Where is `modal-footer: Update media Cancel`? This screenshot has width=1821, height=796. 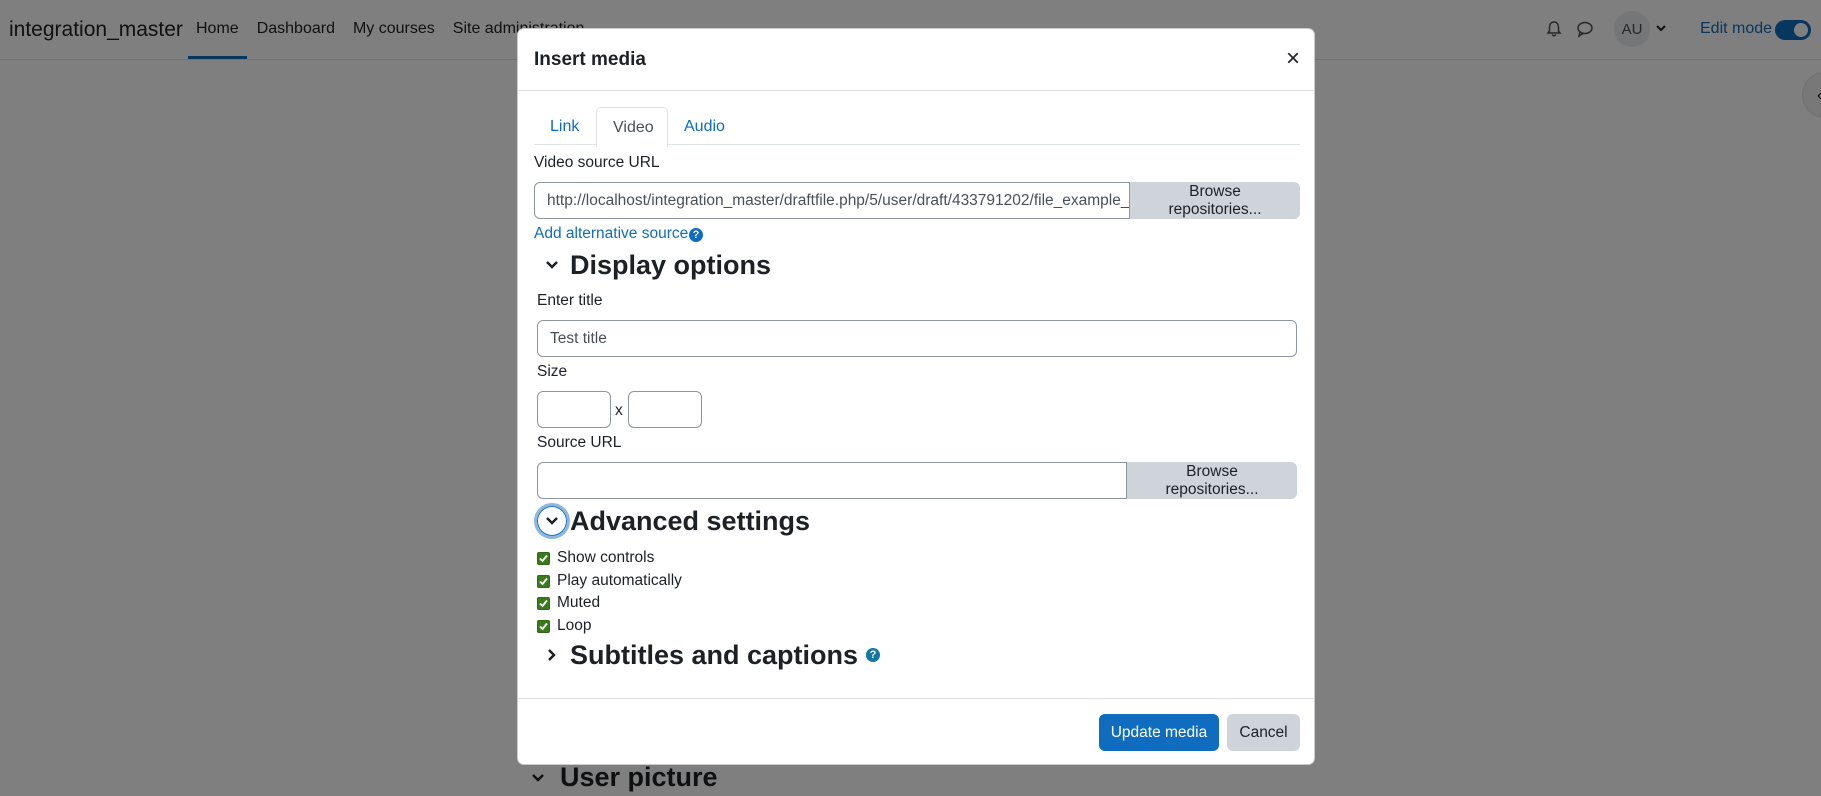 modal-footer: Update media Cancel is located at coordinates (916, 731).